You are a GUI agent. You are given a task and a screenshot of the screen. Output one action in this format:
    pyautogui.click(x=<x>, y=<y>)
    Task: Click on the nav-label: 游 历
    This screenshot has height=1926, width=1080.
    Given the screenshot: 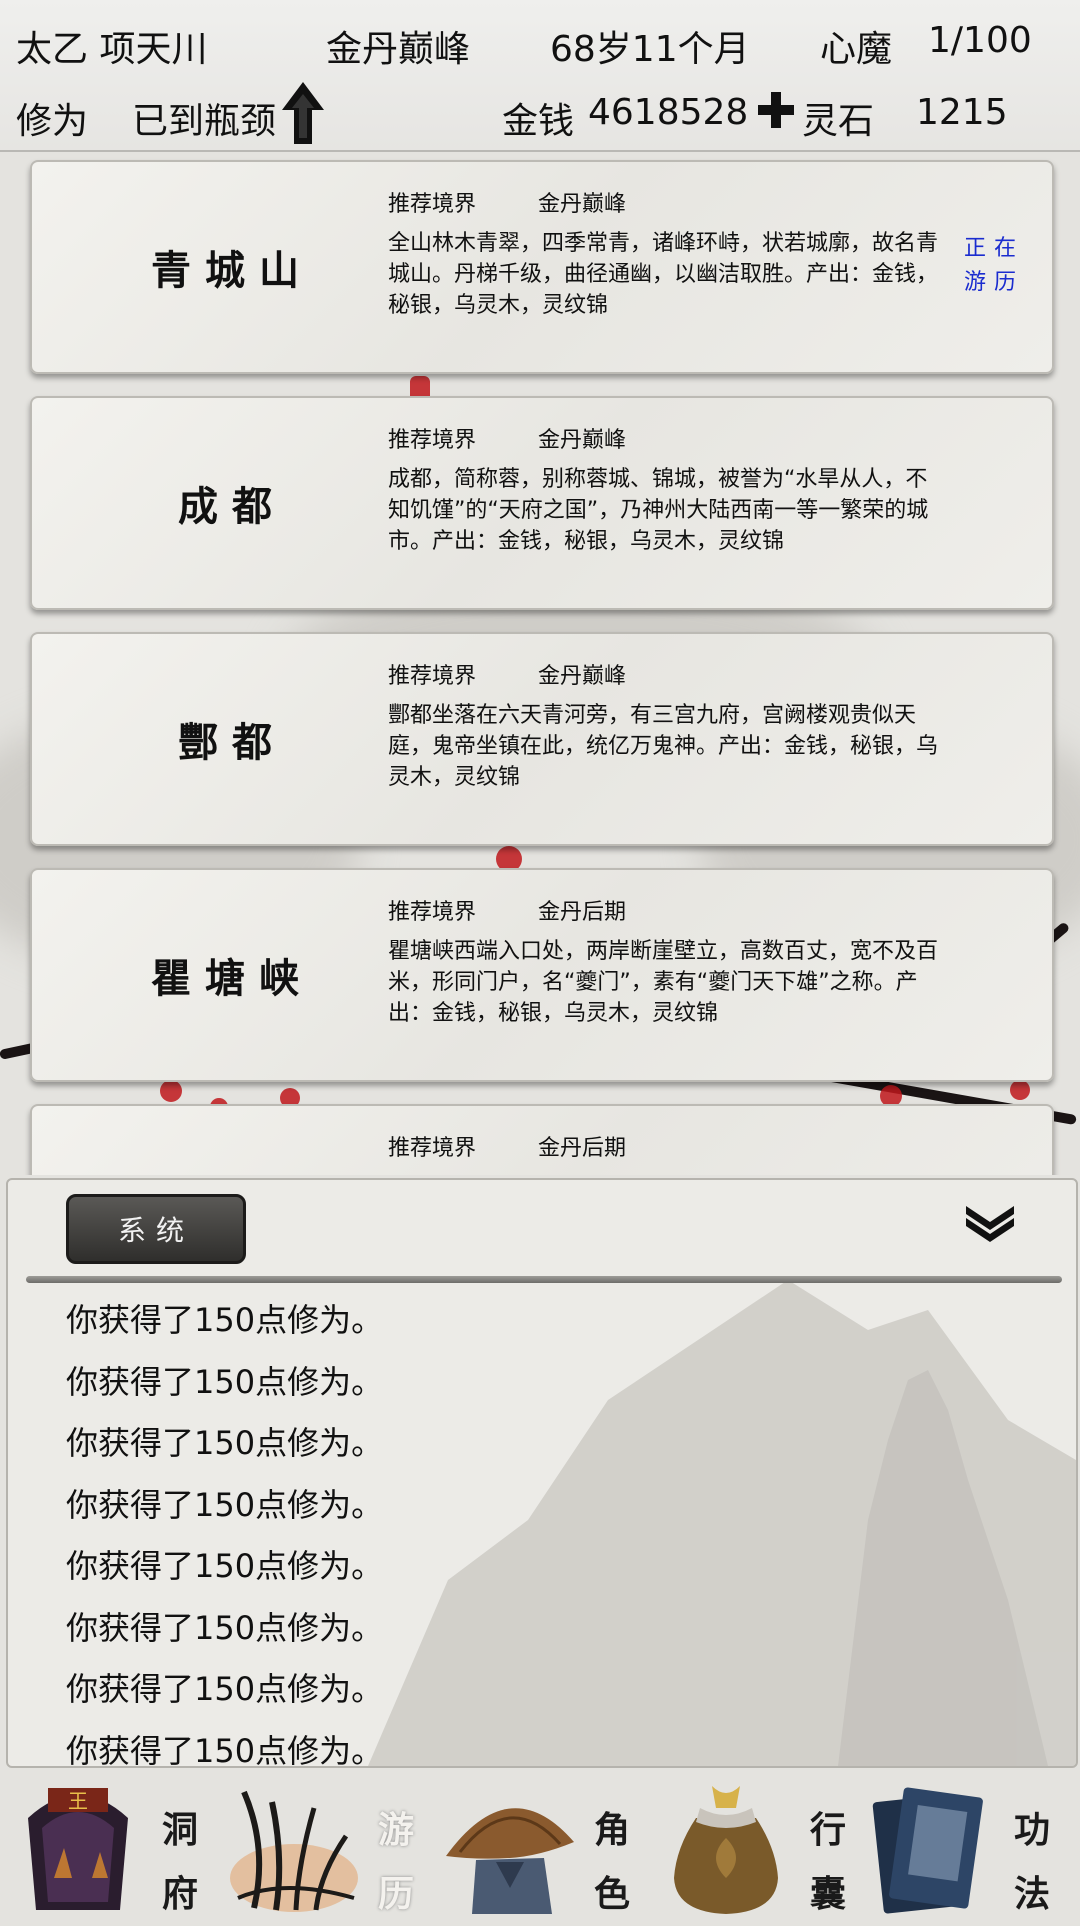 What is the action you would take?
    pyautogui.click(x=396, y=1862)
    